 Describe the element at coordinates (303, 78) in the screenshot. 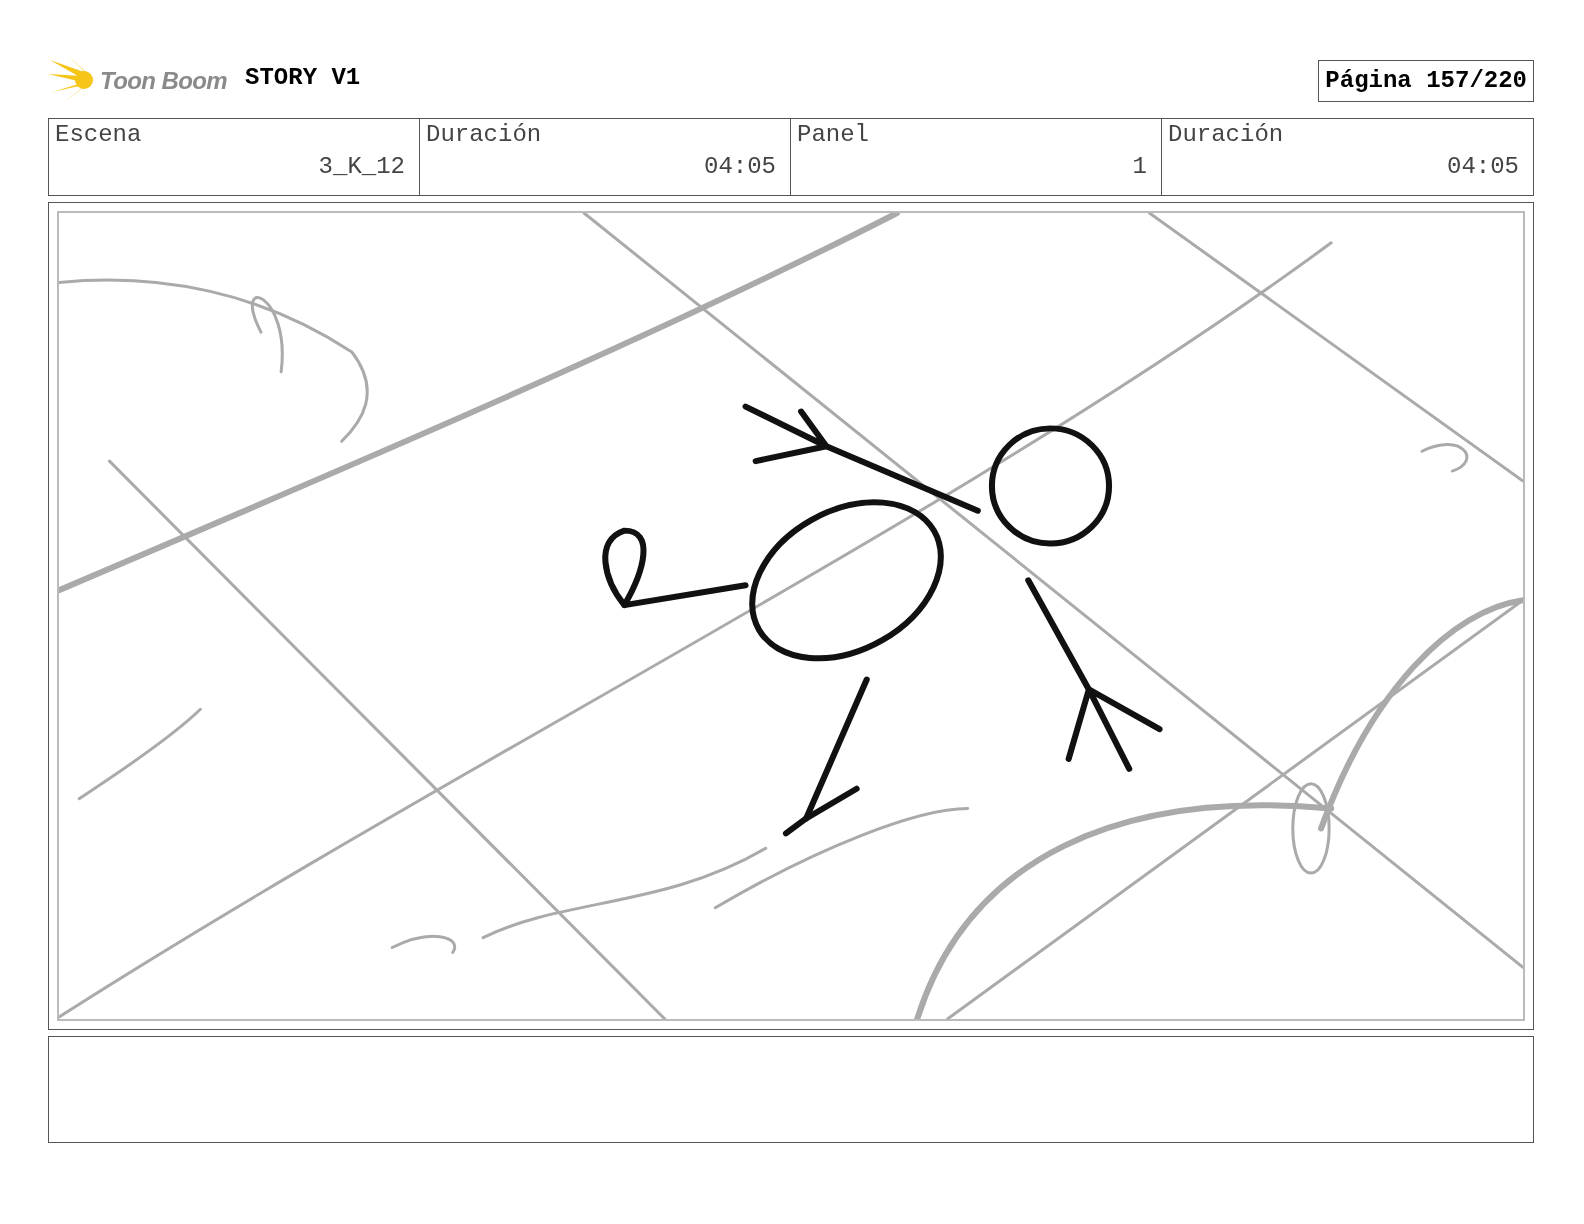

I see `document-title: STORY V1` at that location.